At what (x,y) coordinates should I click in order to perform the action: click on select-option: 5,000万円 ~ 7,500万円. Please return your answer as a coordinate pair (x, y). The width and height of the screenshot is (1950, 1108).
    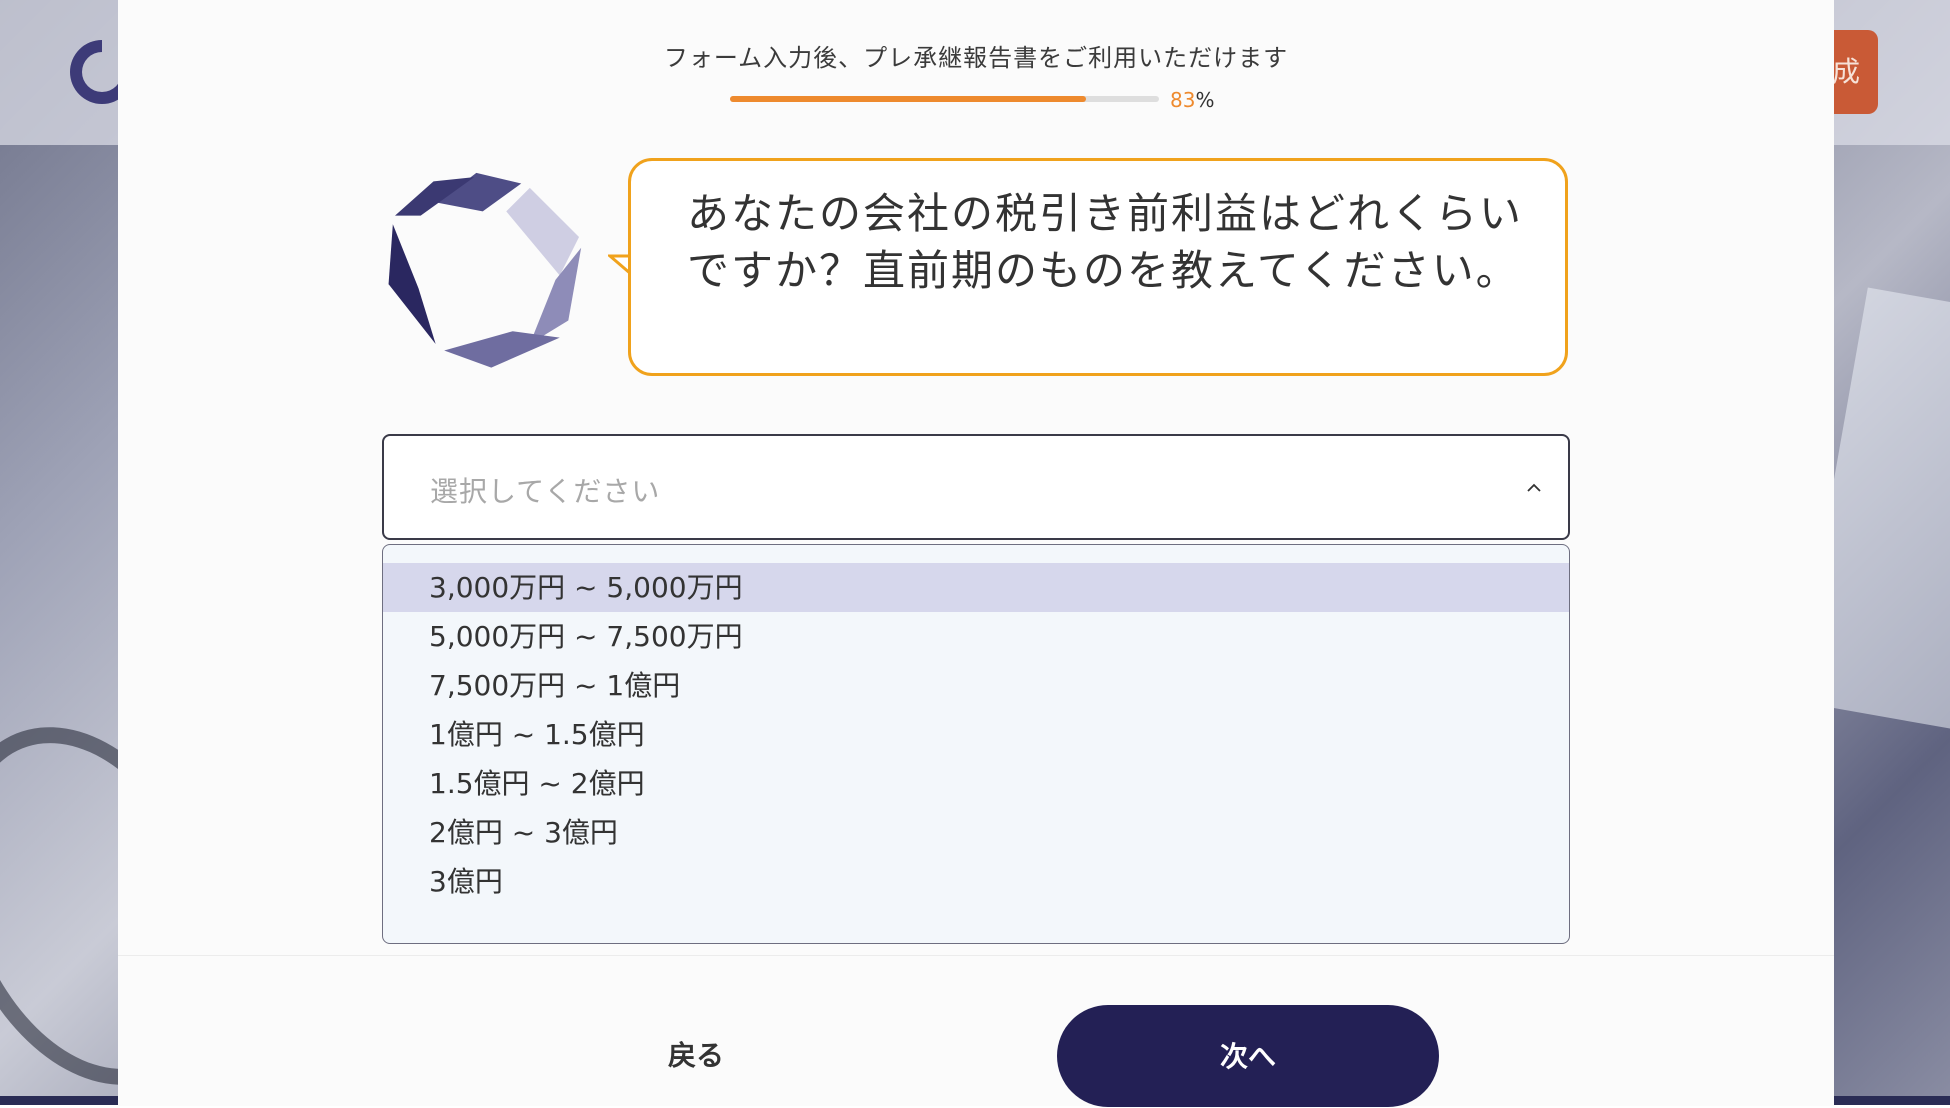
    Looking at the image, I should click on (976, 636).